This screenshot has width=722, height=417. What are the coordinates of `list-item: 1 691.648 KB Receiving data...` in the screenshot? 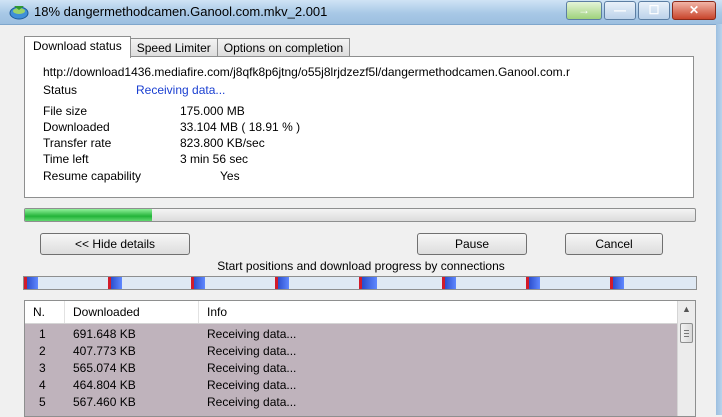 It's located at (351, 334).